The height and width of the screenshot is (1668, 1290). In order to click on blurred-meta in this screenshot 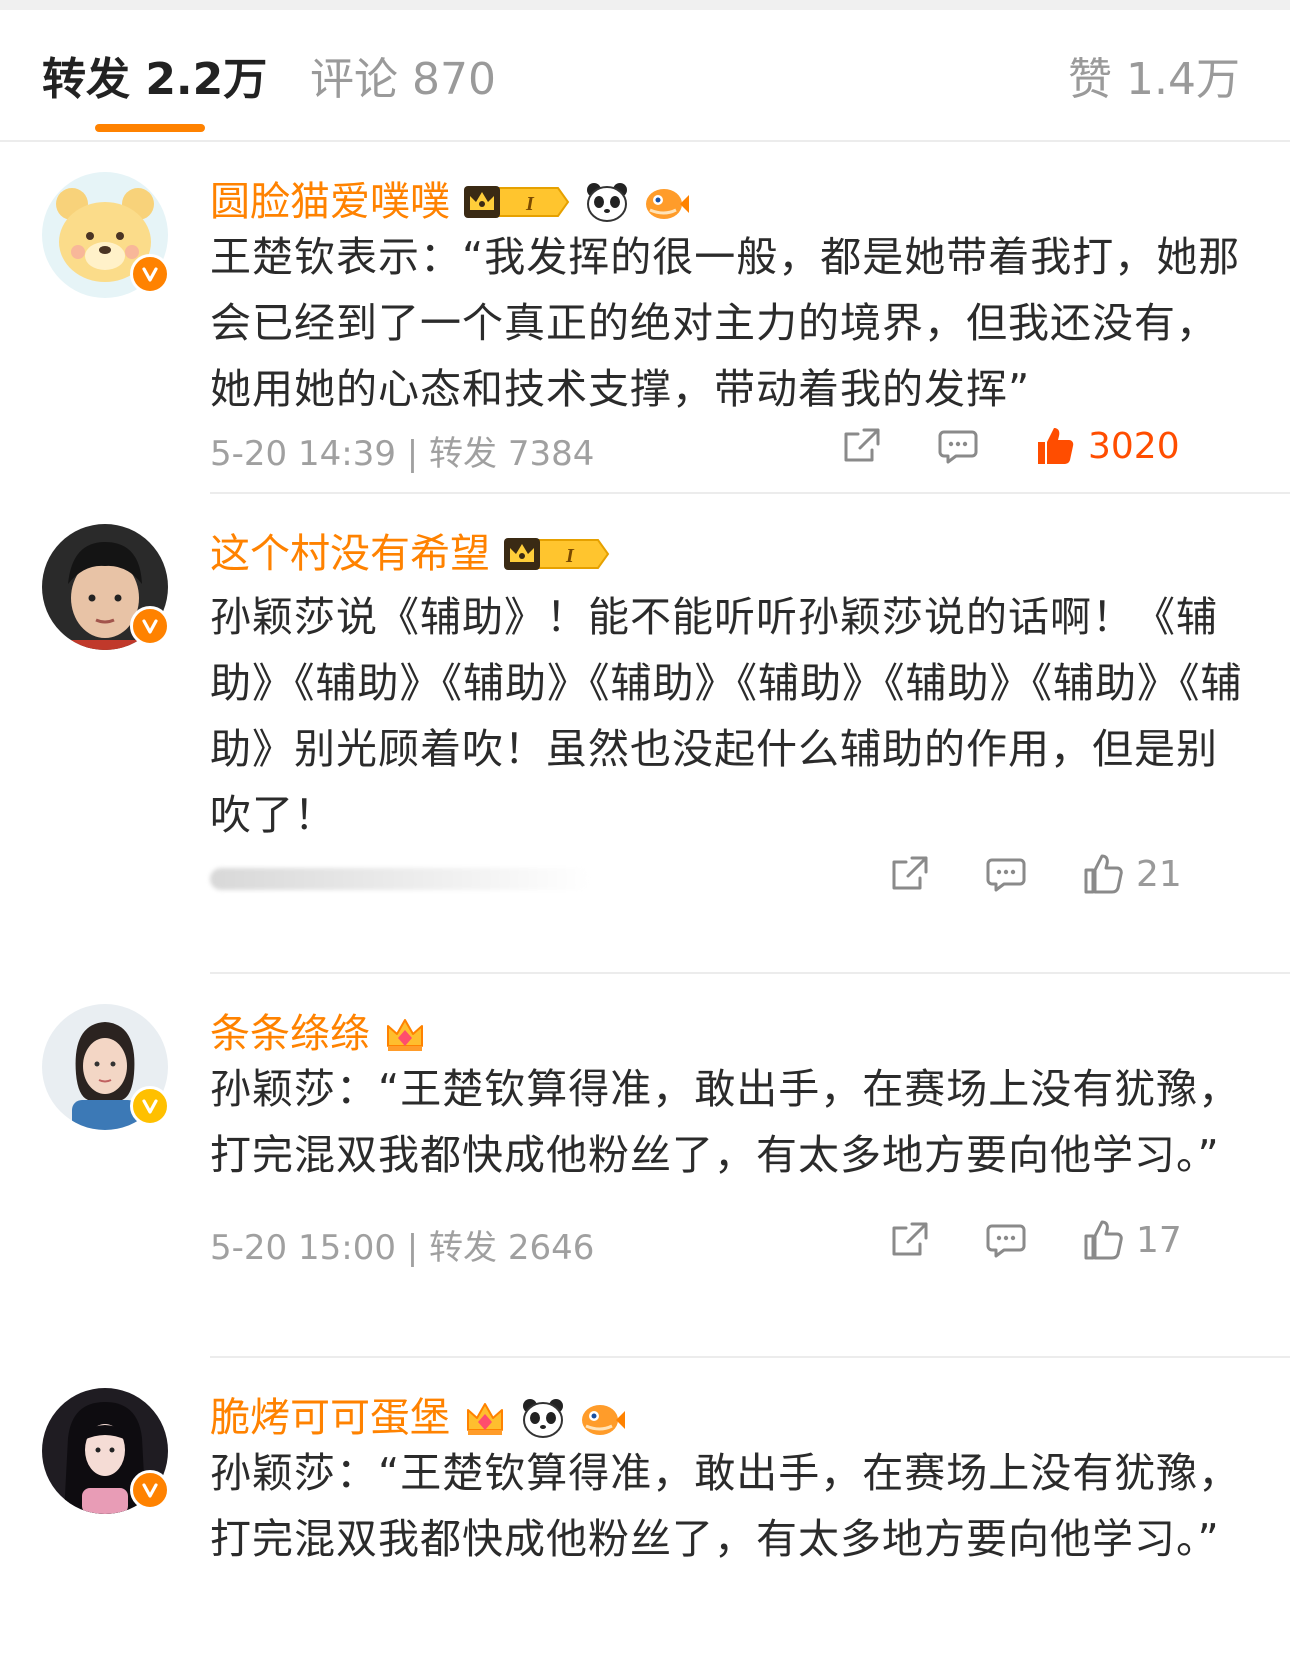, I will do `click(400, 879)`.